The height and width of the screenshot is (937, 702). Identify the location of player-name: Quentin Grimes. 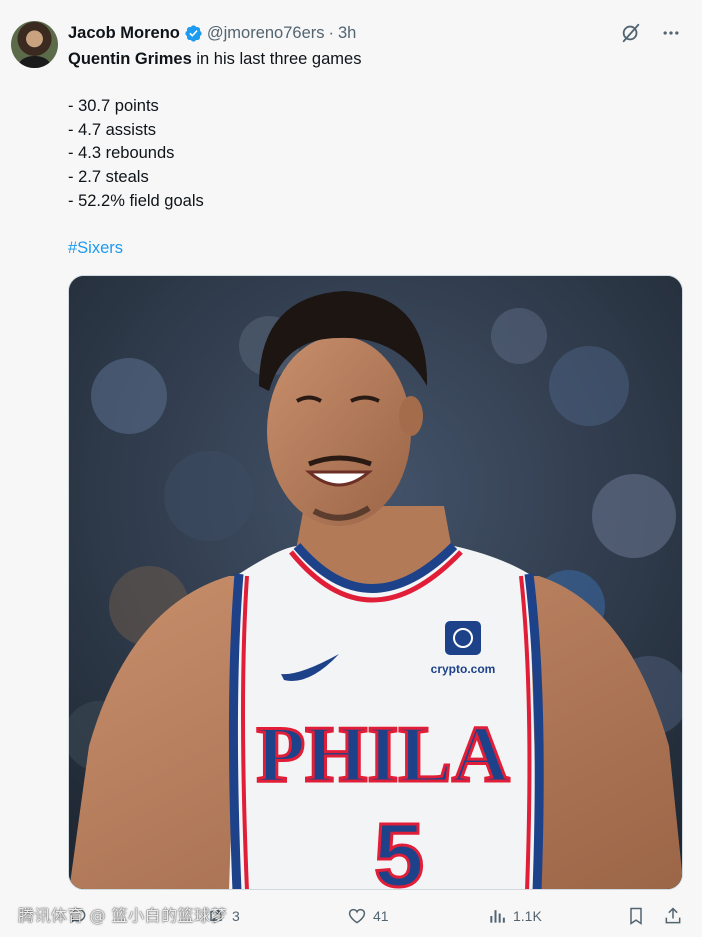
(130, 59).